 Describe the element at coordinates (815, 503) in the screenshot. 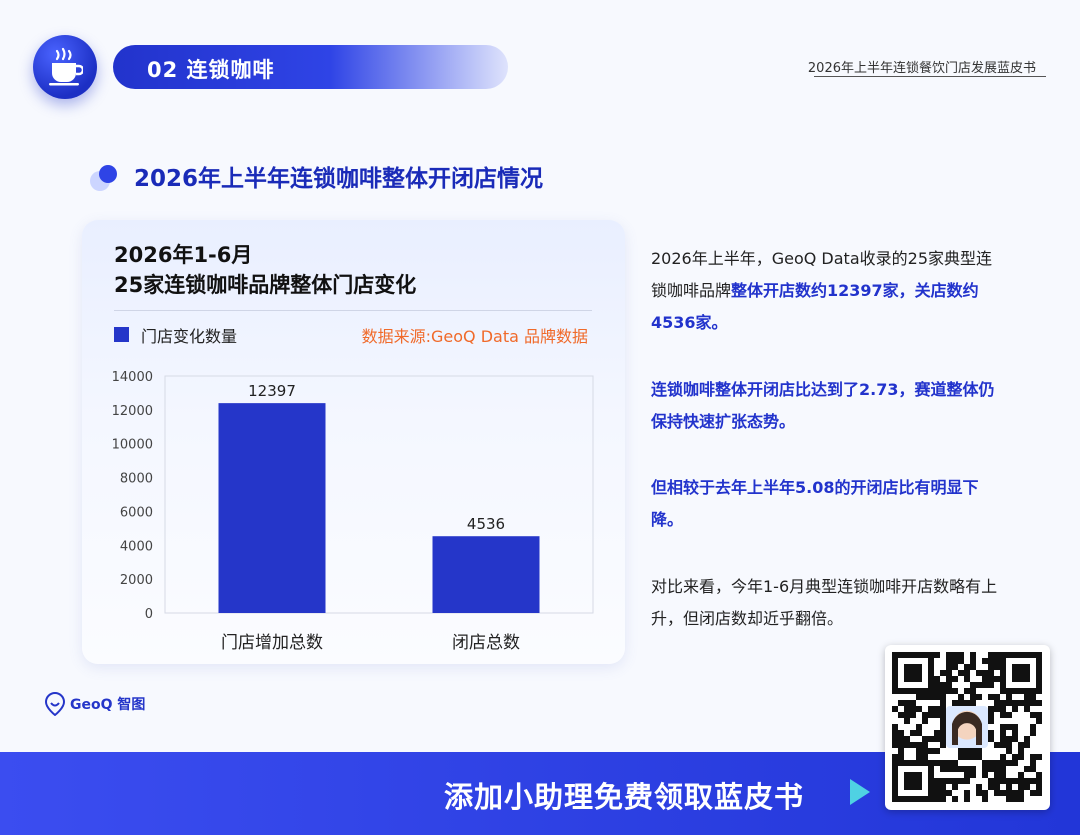

I see `paragraph-3: 但相较于去年上半年5.08的开闭店比有明显下降。` at that location.